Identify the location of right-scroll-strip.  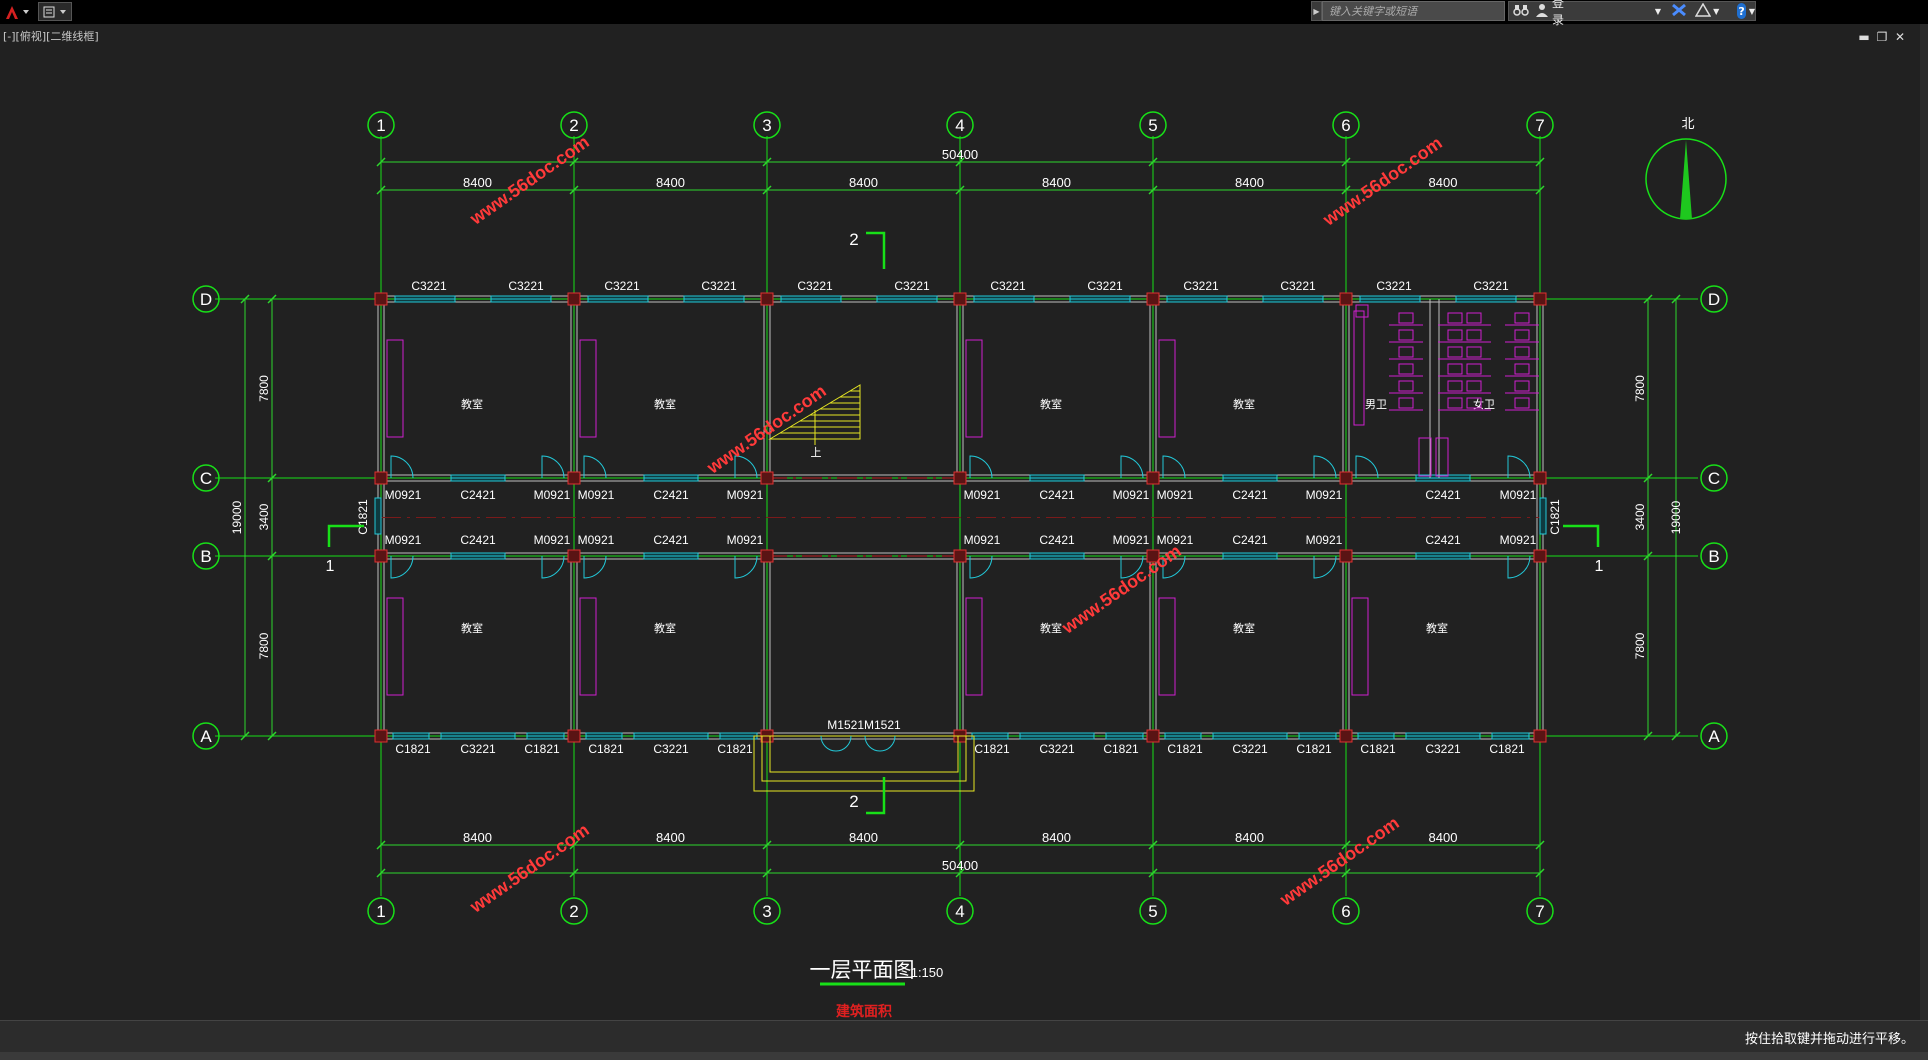
(1924, 522).